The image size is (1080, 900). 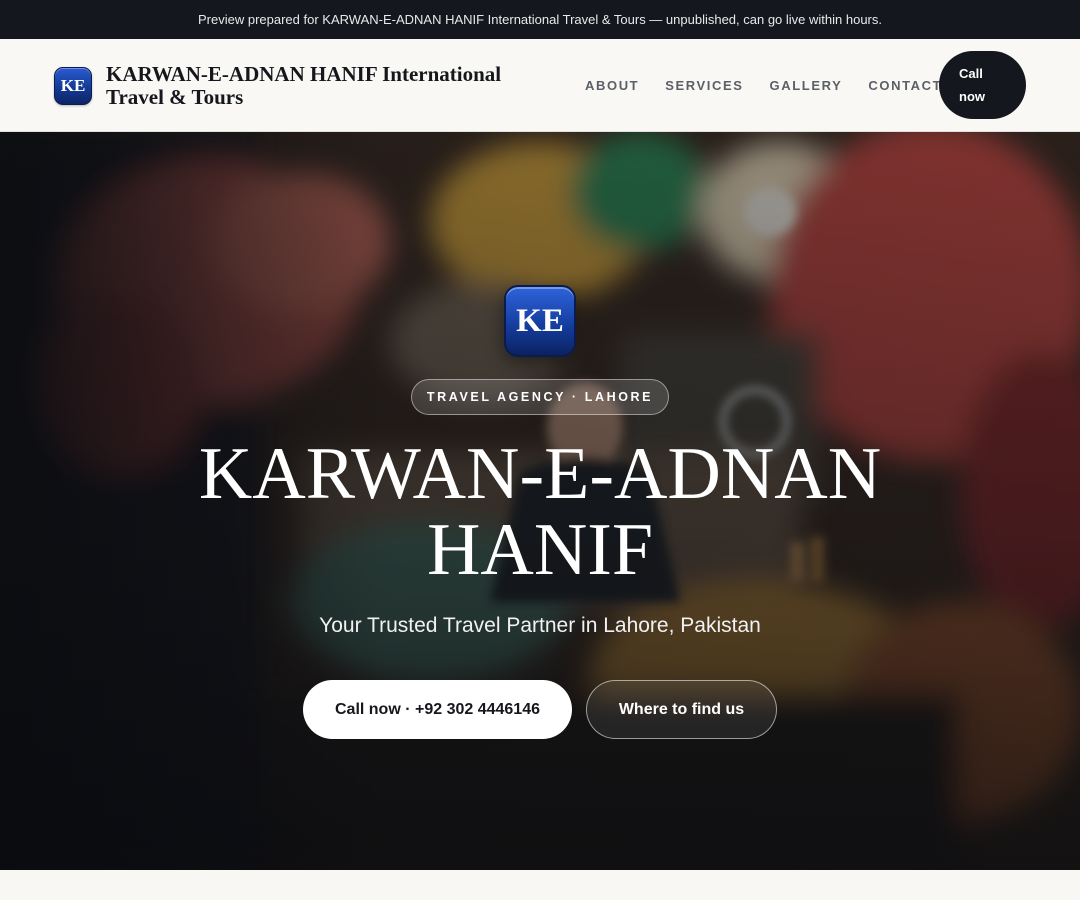 I want to click on nav-link-services: SERVICES, so click(x=704, y=85).